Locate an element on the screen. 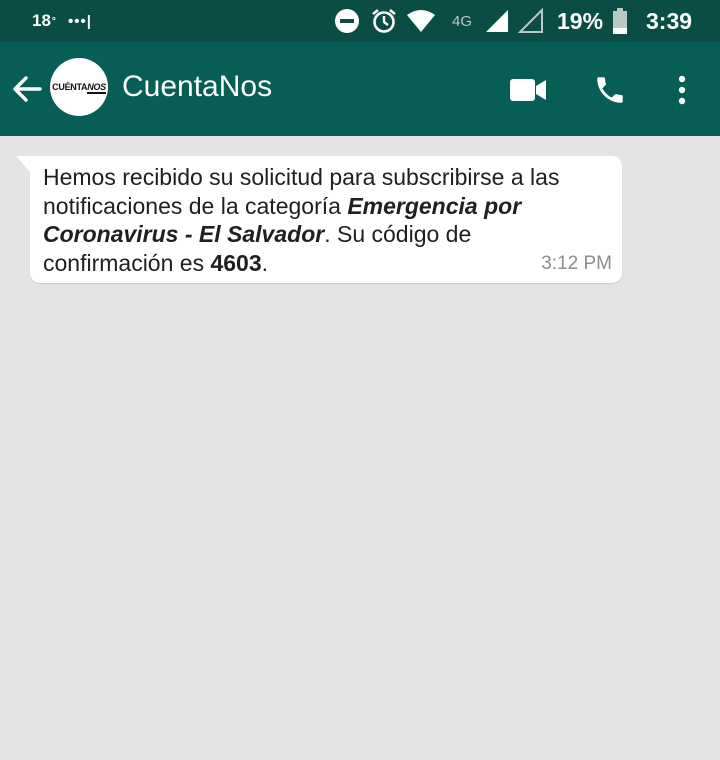  video-call-button is located at coordinates (528, 90).